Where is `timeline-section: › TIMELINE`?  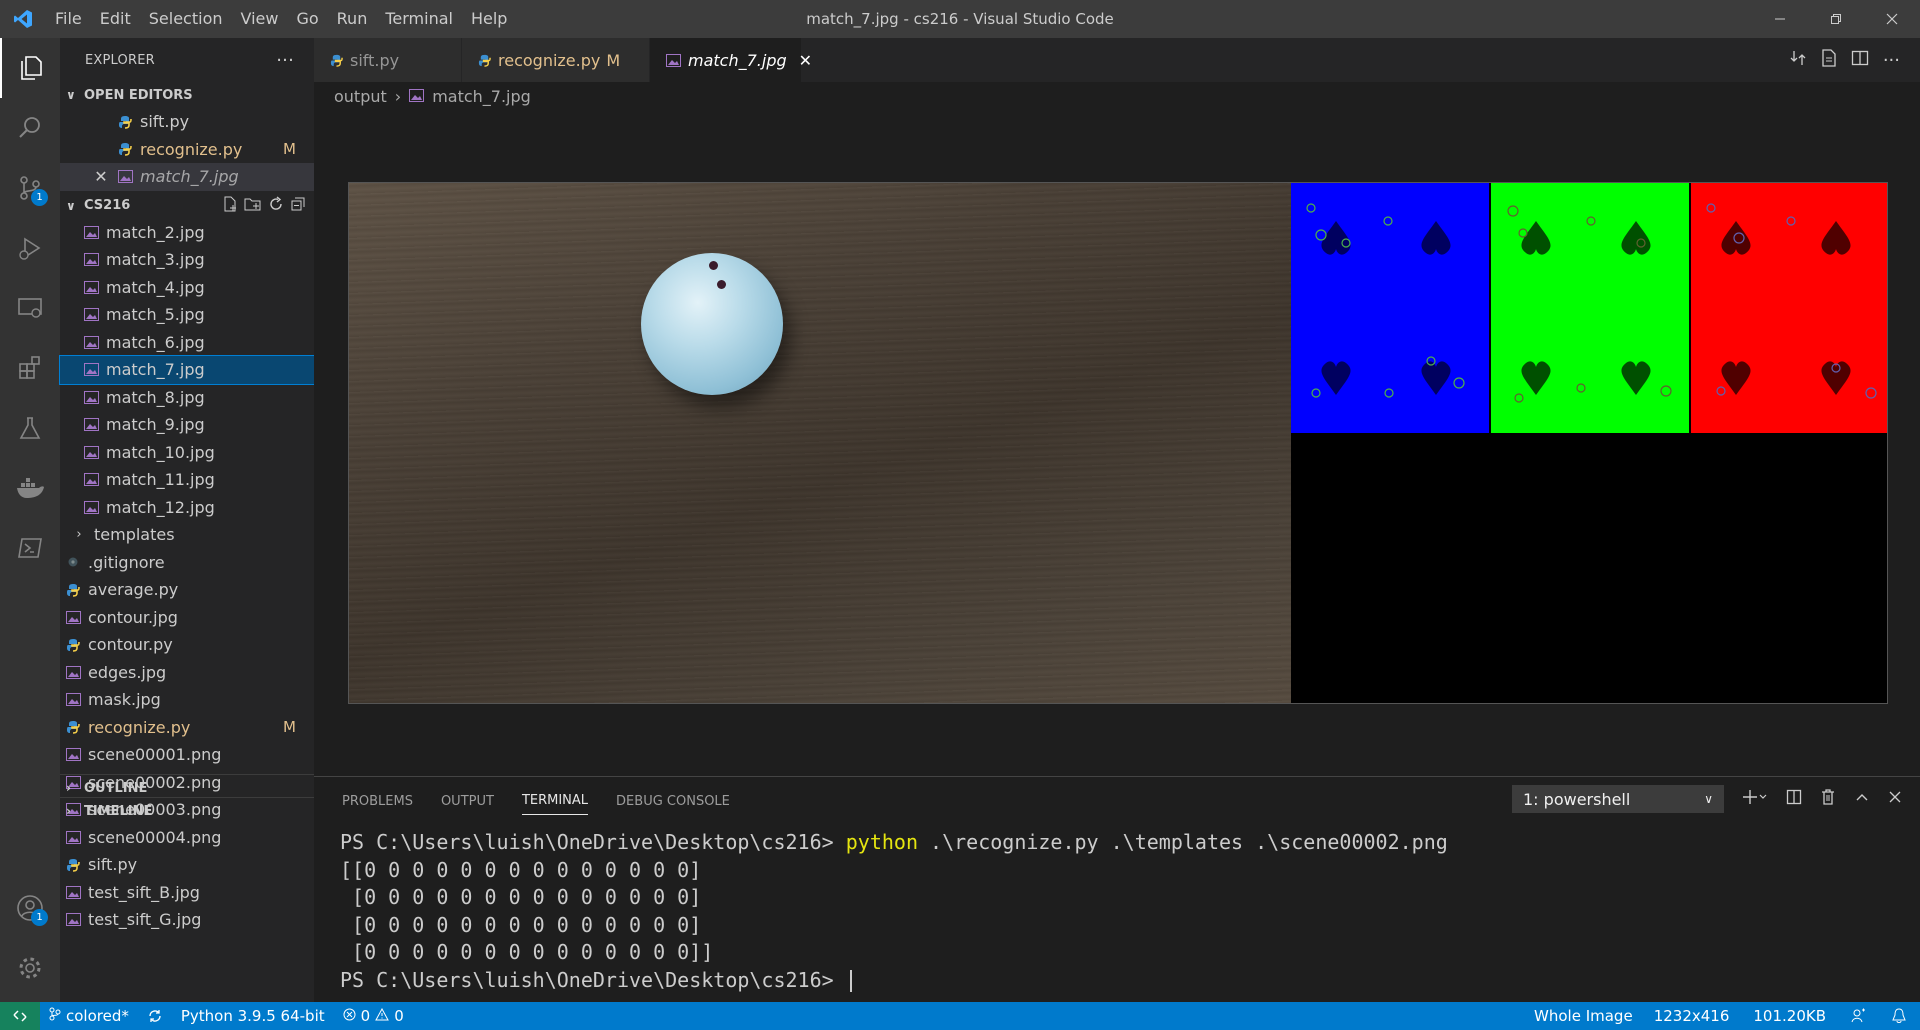 timeline-section: › TIMELINE is located at coordinates (187, 810).